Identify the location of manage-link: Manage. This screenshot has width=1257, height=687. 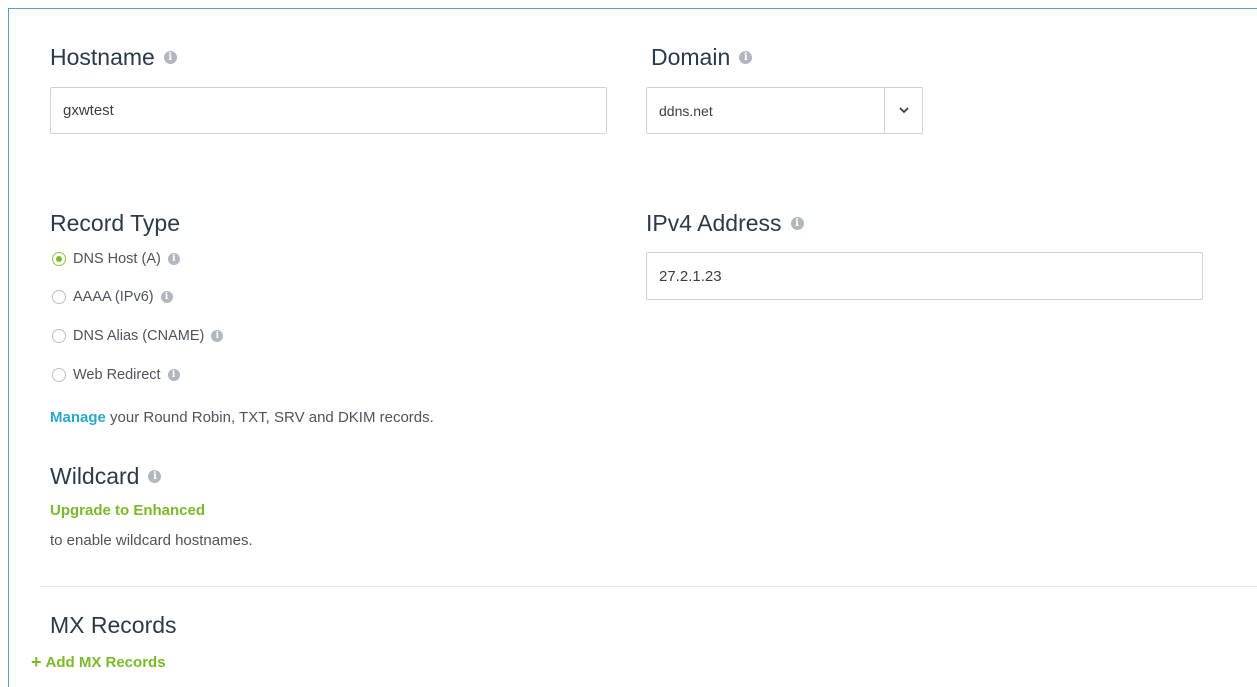
(78, 417).